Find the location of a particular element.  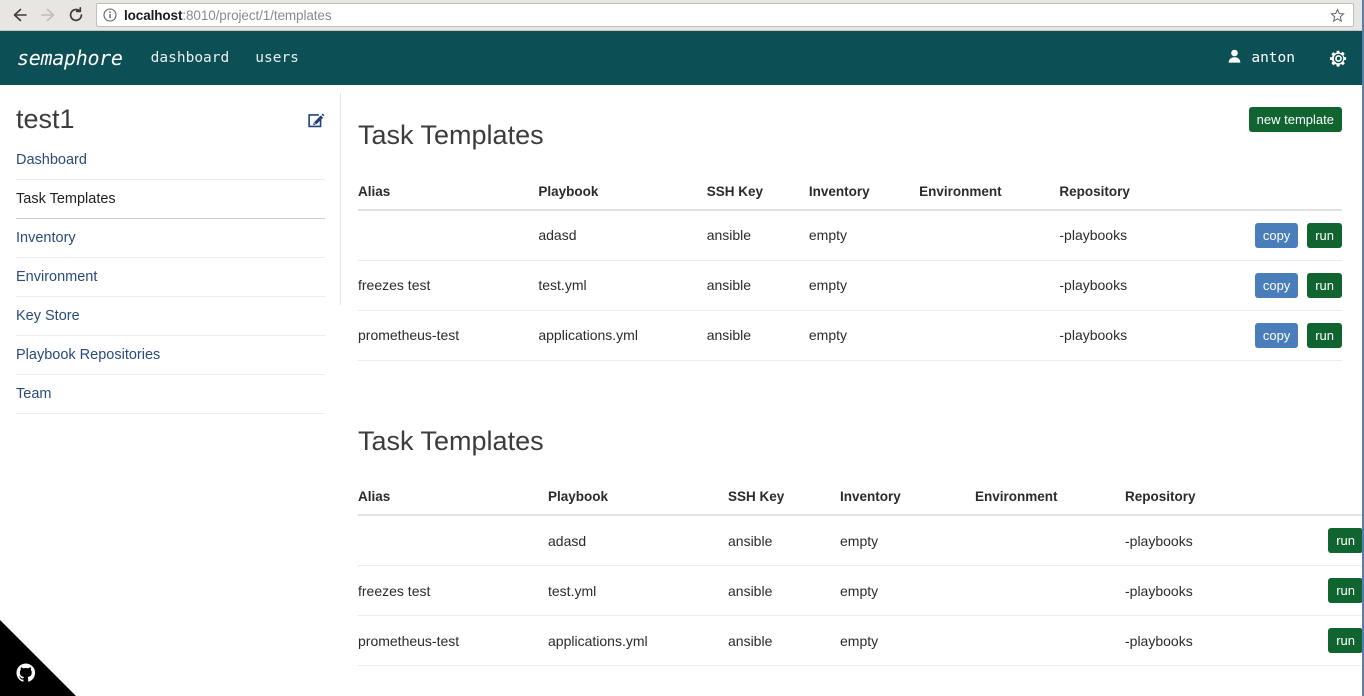

section-header: Task Templates is located at coordinates (850, 433).